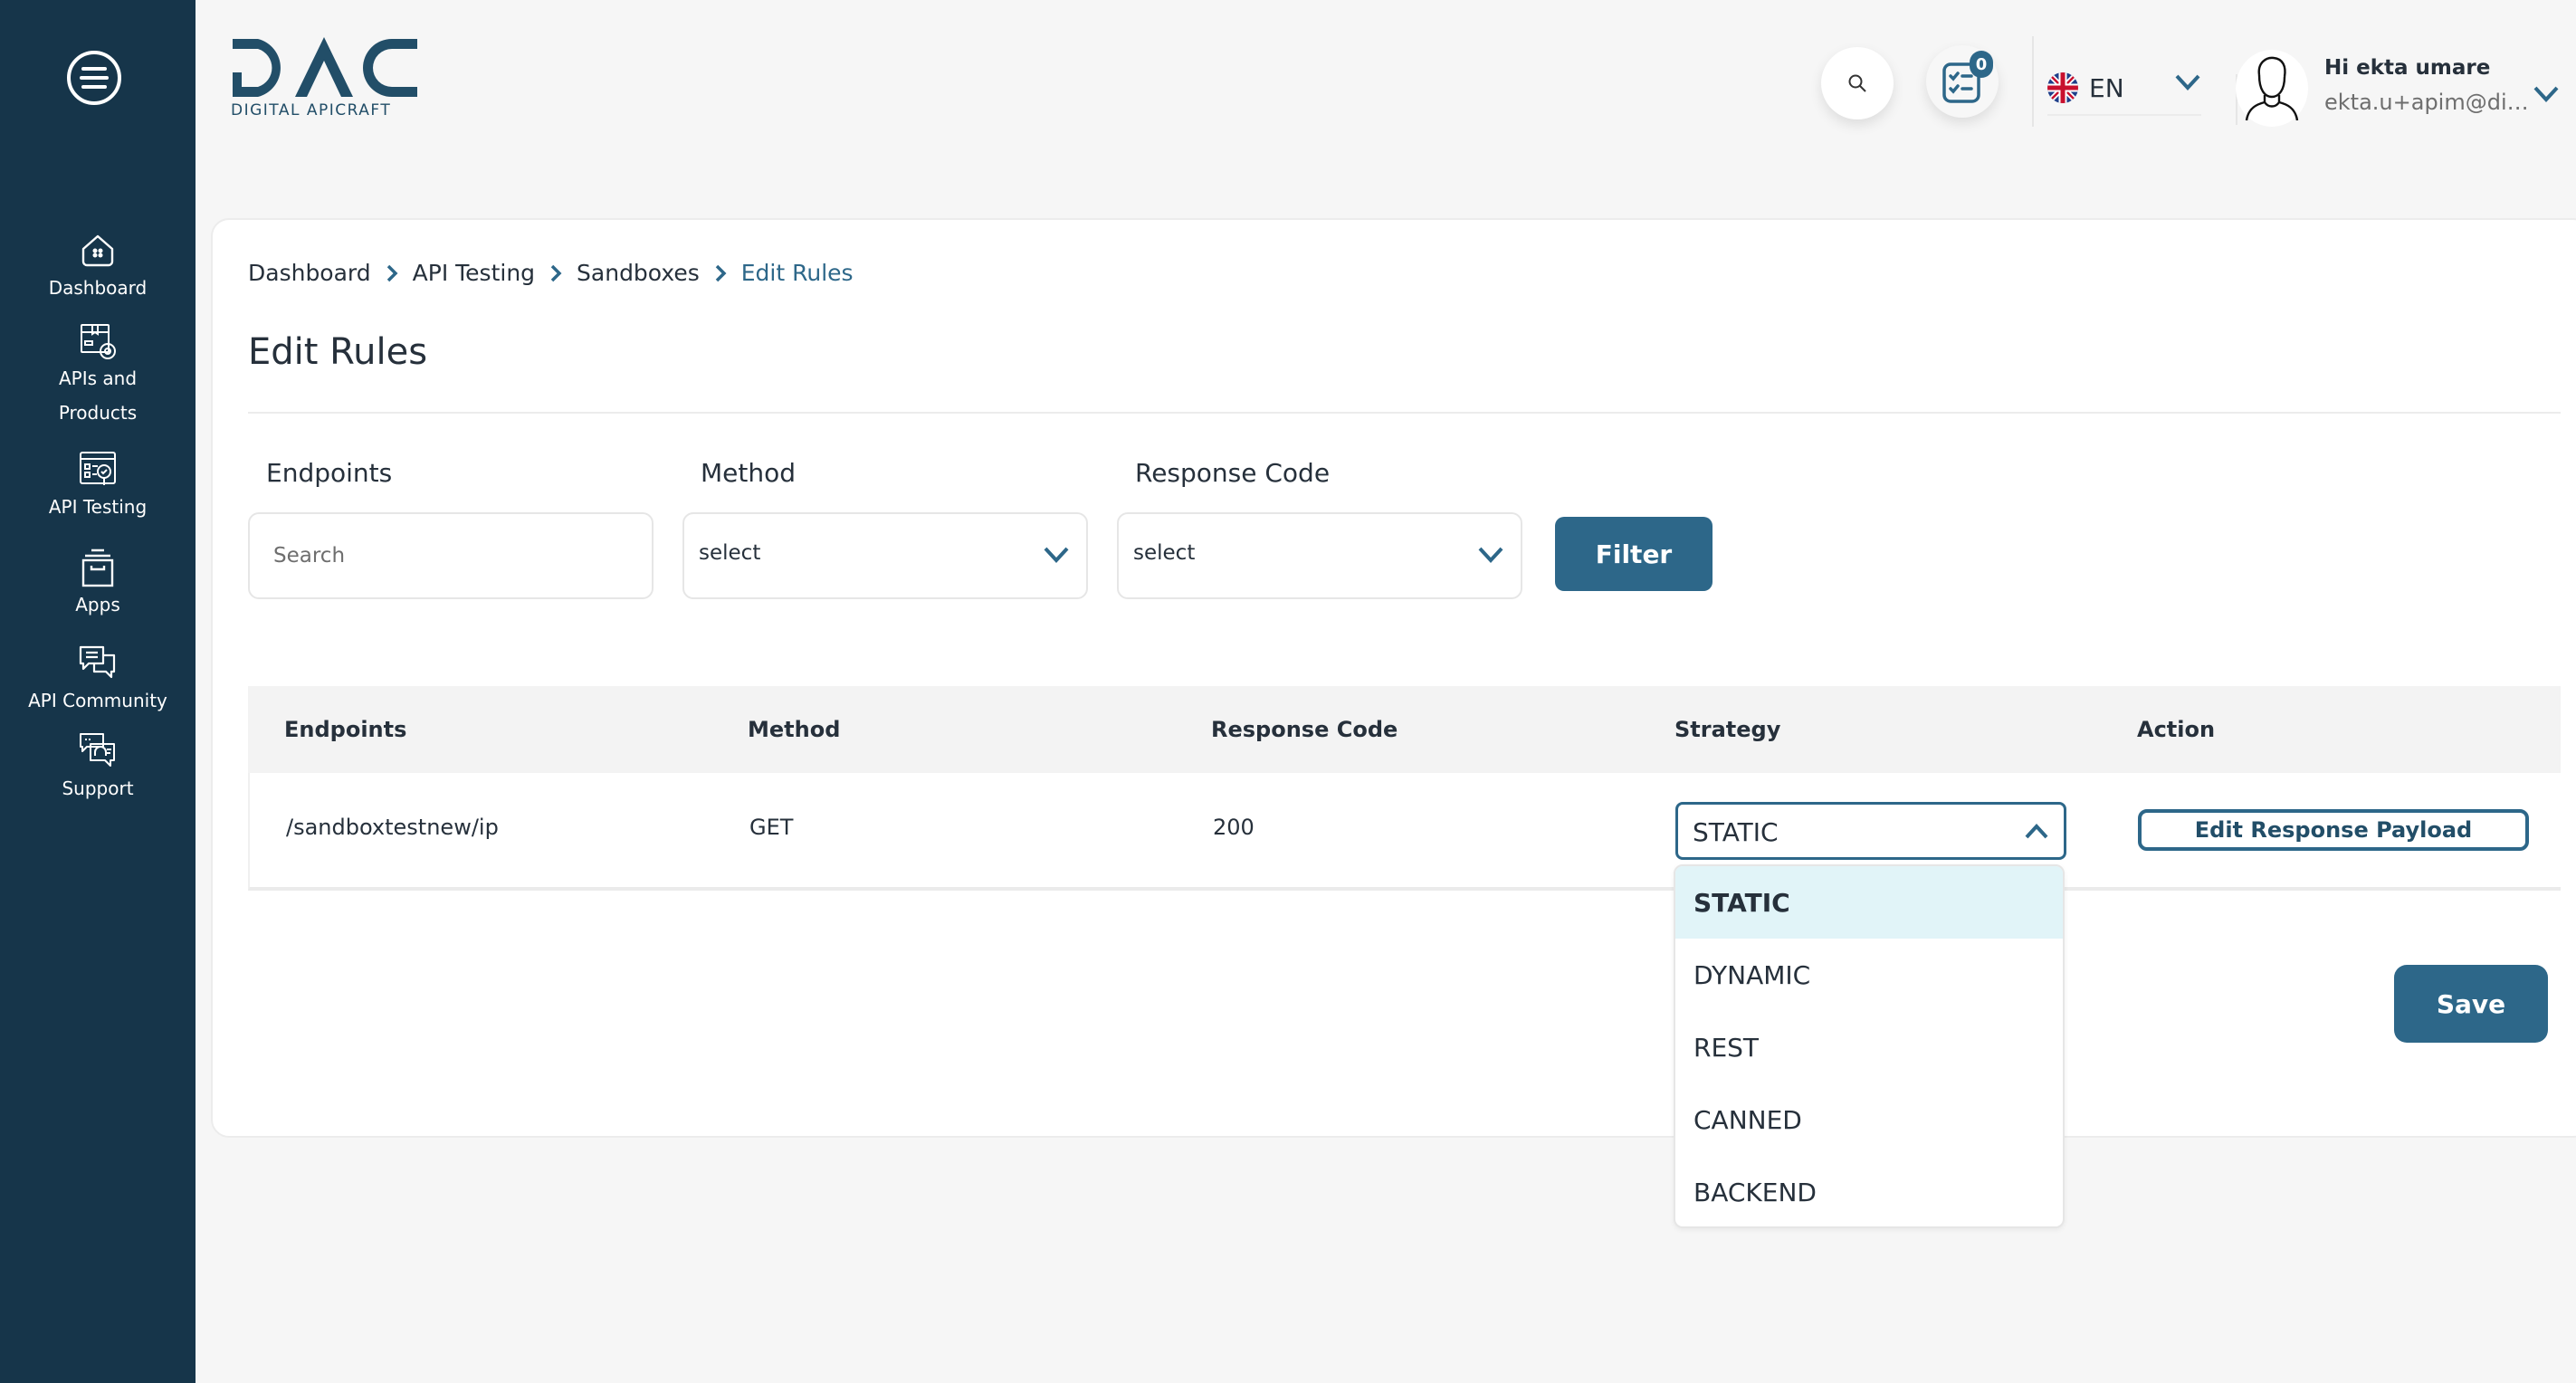 This screenshot has height=1383, width=2576. I want to click on endpoints-search-input, so click(451, 555).